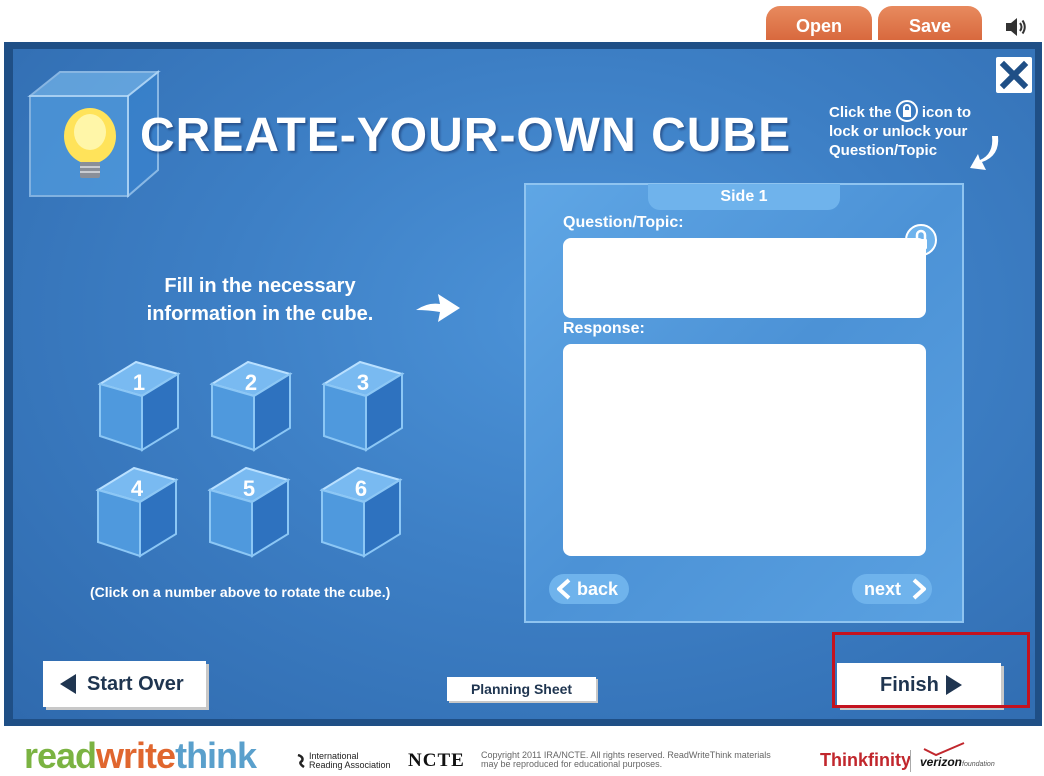 This screenshot has height=776, width=1044. What do you see at coordinates (139, 405) in the screenshot?
I see `cube-side-1-button: 1` at bounding box center [139, 405].